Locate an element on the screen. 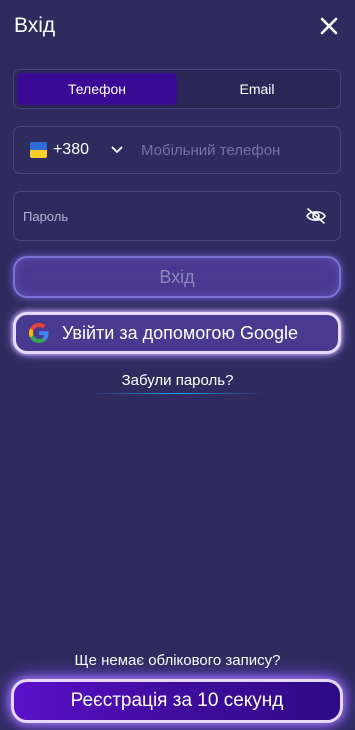 The height and width of the screenshot is (730, 355). password-input is located at coordinates (163, 216).